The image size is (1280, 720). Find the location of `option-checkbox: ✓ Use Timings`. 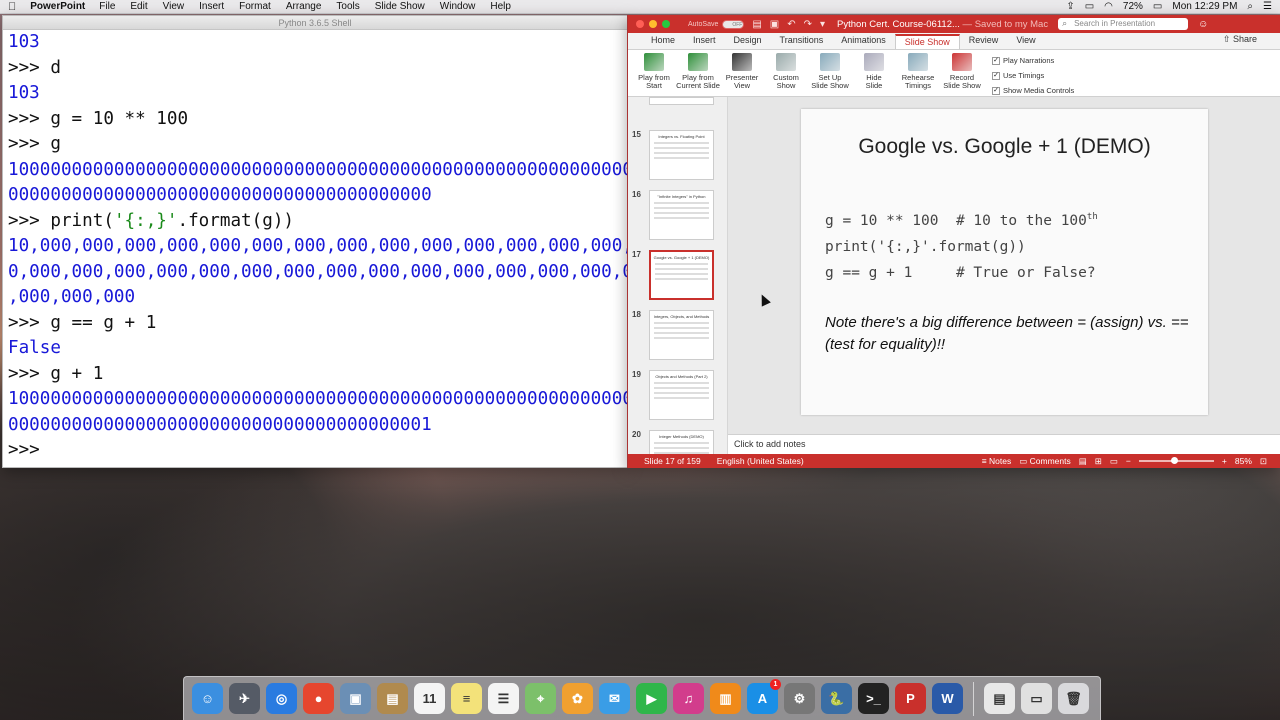

option-checkbox: ✓ Use Timings is located at coordinates (1033, 75).